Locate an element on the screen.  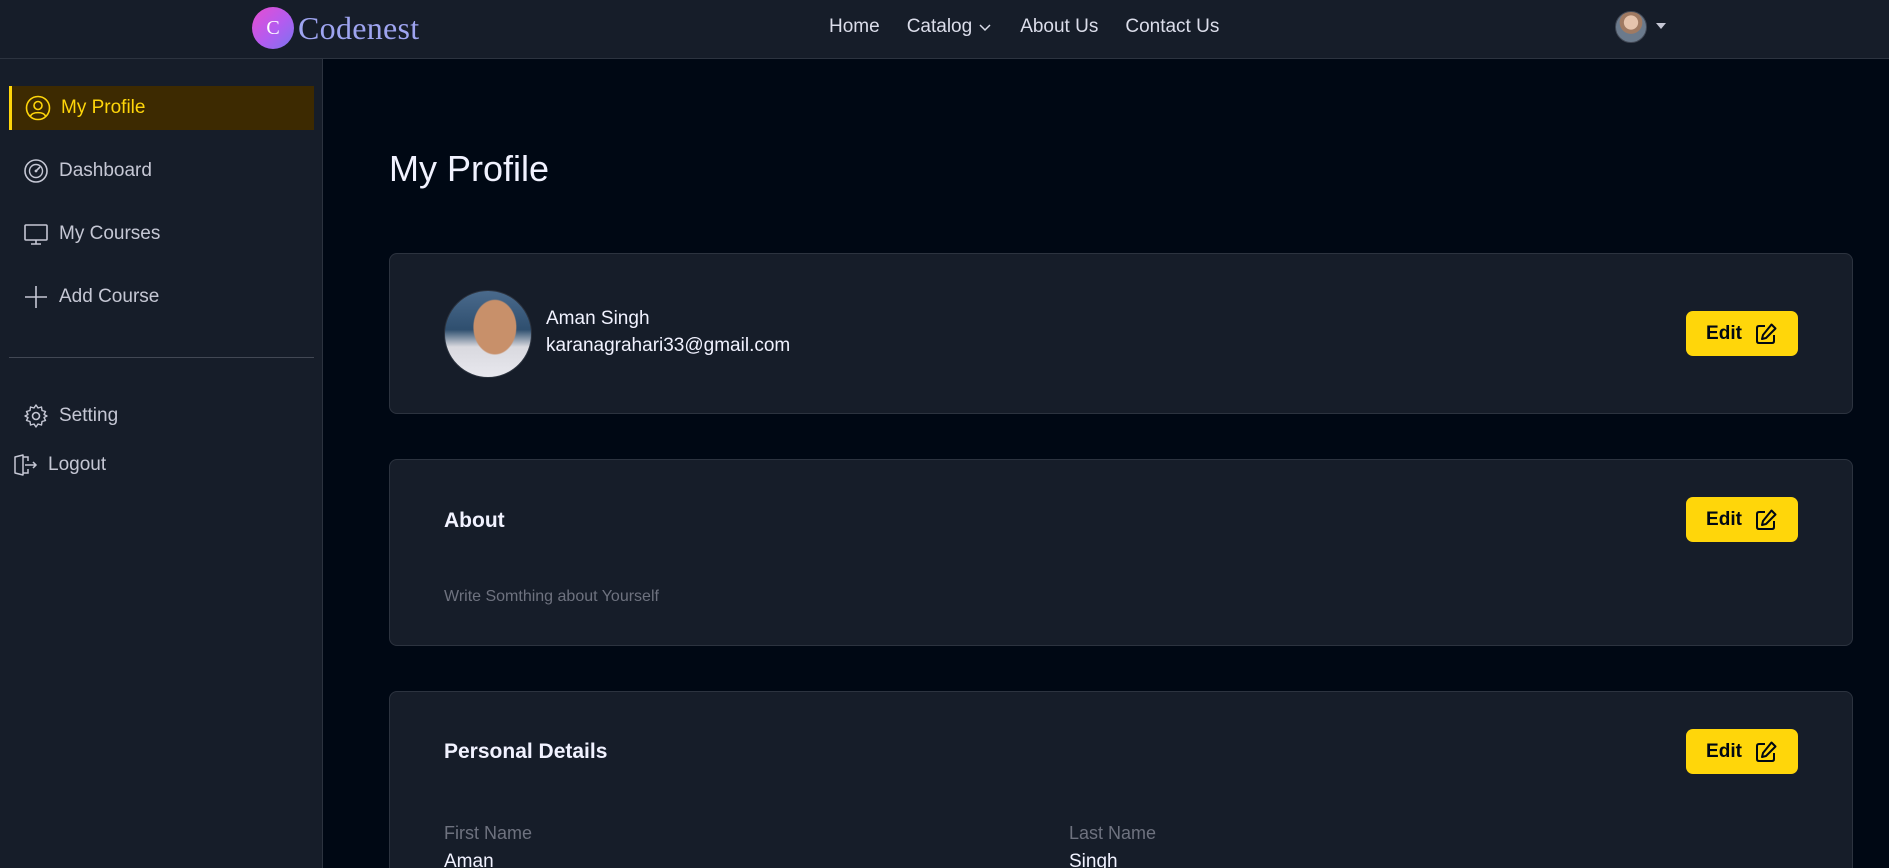
first-name-value: Aman is located at coordinates (469, 859).